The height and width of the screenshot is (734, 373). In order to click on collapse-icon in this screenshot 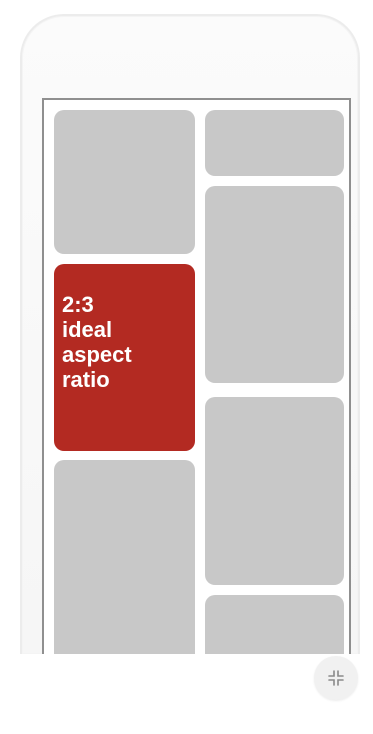, I will do `click(336, 678)`.